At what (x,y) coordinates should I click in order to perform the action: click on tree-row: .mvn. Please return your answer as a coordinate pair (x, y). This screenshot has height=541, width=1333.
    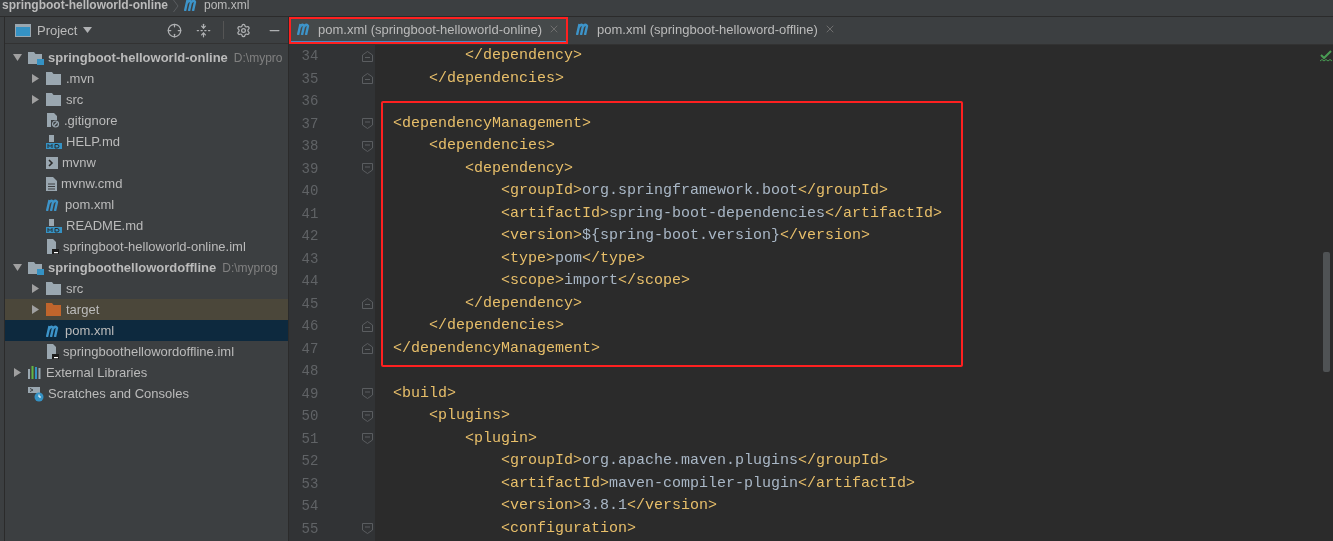
    Looking at the image, I should click on (146, 78).